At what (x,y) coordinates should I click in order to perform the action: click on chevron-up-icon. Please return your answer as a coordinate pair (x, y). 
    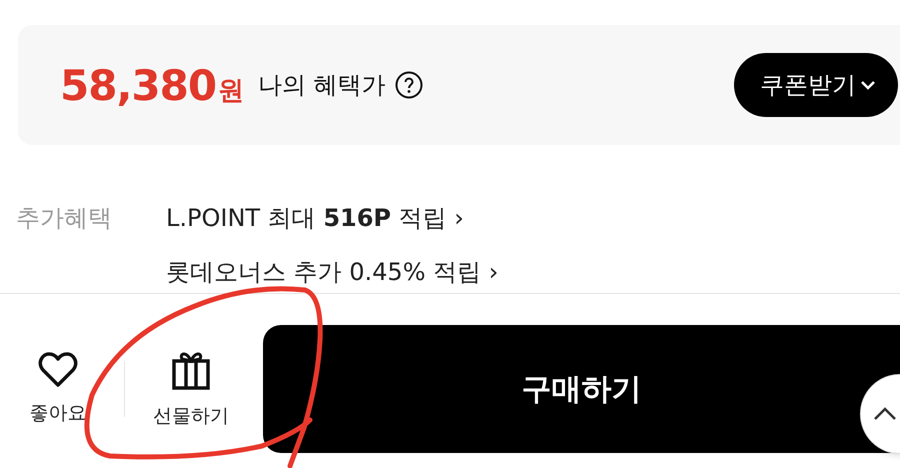
    Looking at the image, I should click on (885, 414).